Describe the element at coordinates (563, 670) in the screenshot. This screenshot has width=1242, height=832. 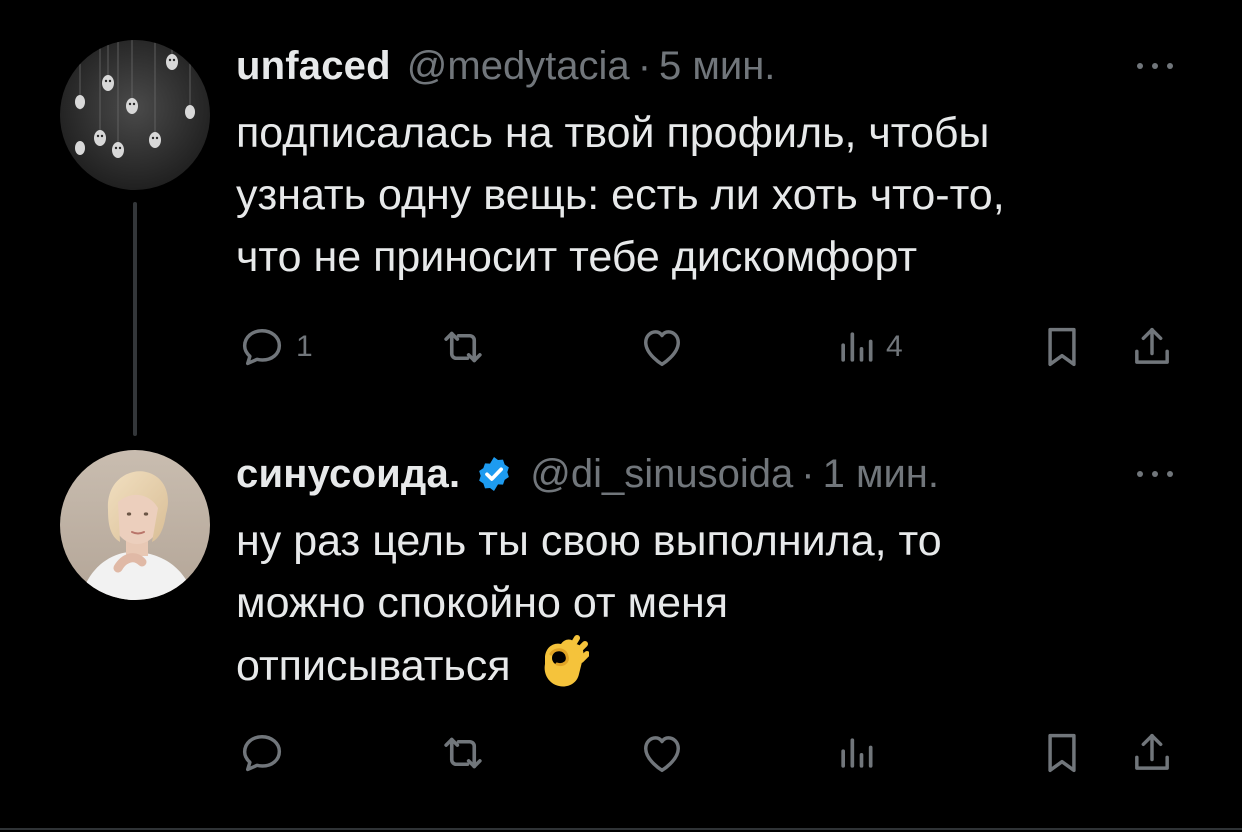
I see `ok-hand-icon` at that location.